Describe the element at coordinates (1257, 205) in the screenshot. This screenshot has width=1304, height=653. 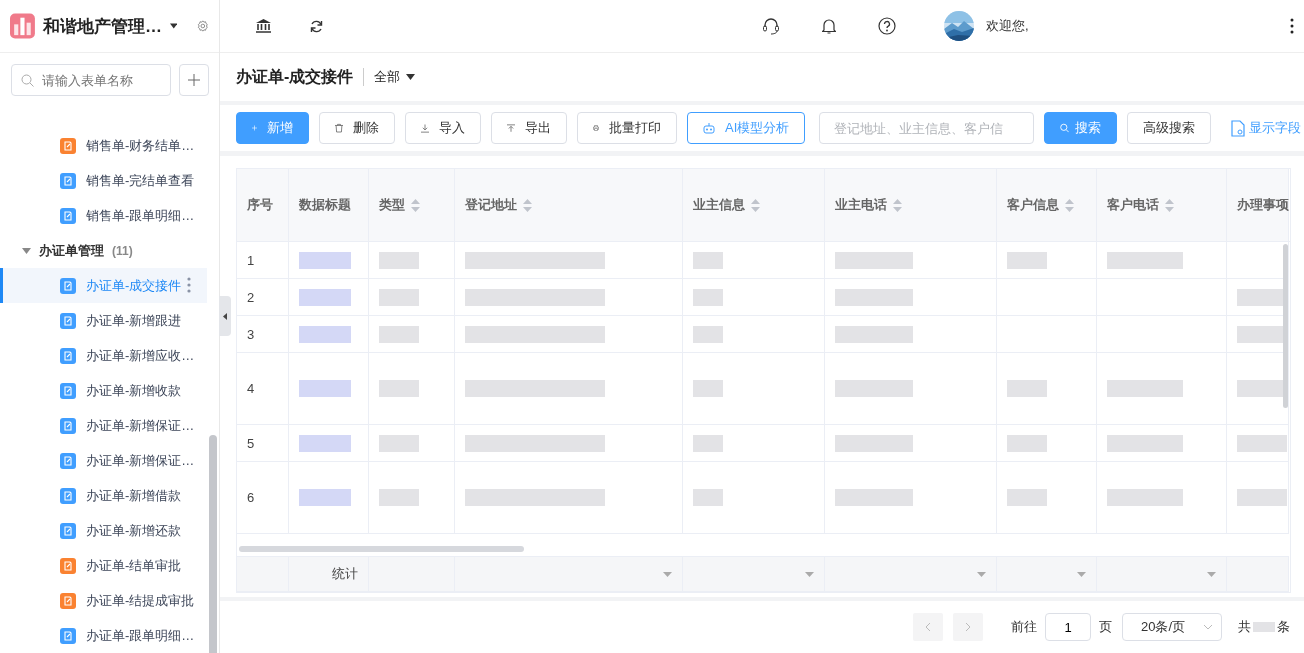
I see `column-header: 办理事项` at that location.